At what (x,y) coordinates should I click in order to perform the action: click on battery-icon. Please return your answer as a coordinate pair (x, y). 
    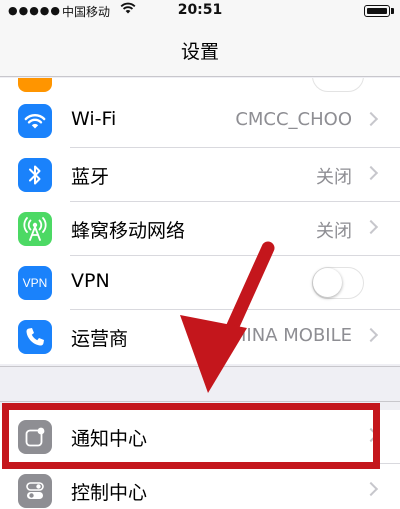
    Looking at the image, I should click on (377, 11).